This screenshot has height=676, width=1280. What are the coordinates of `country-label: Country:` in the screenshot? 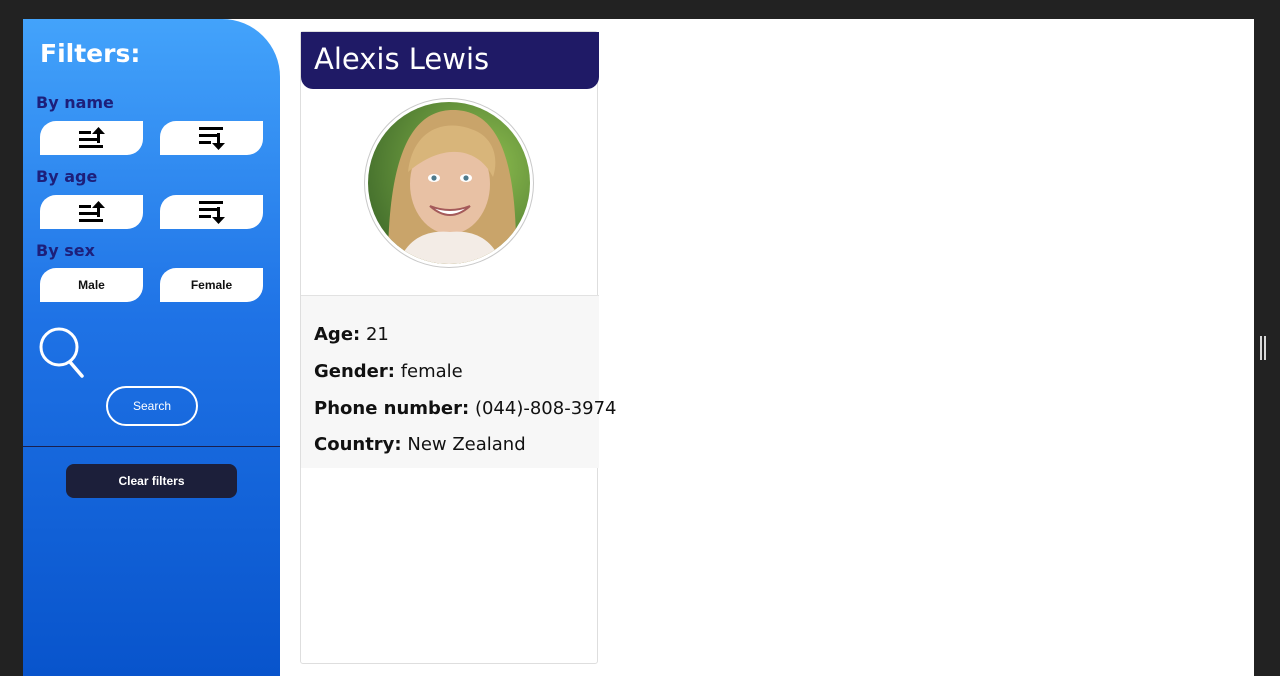 It's located at (358, 444).